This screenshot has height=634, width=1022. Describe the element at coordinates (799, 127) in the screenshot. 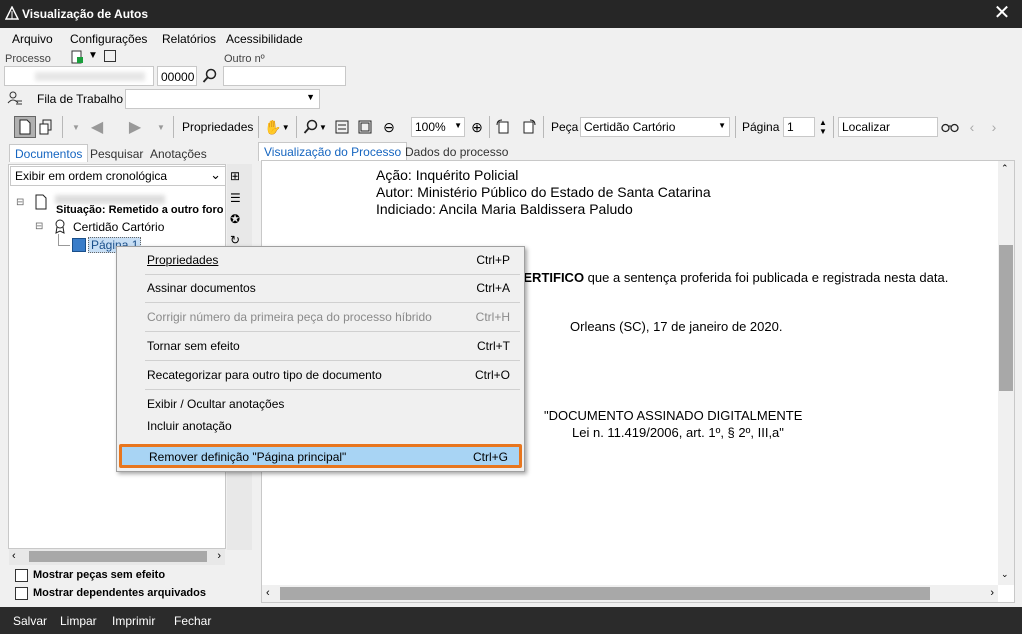

I see `pagina-input: 1` at that location.